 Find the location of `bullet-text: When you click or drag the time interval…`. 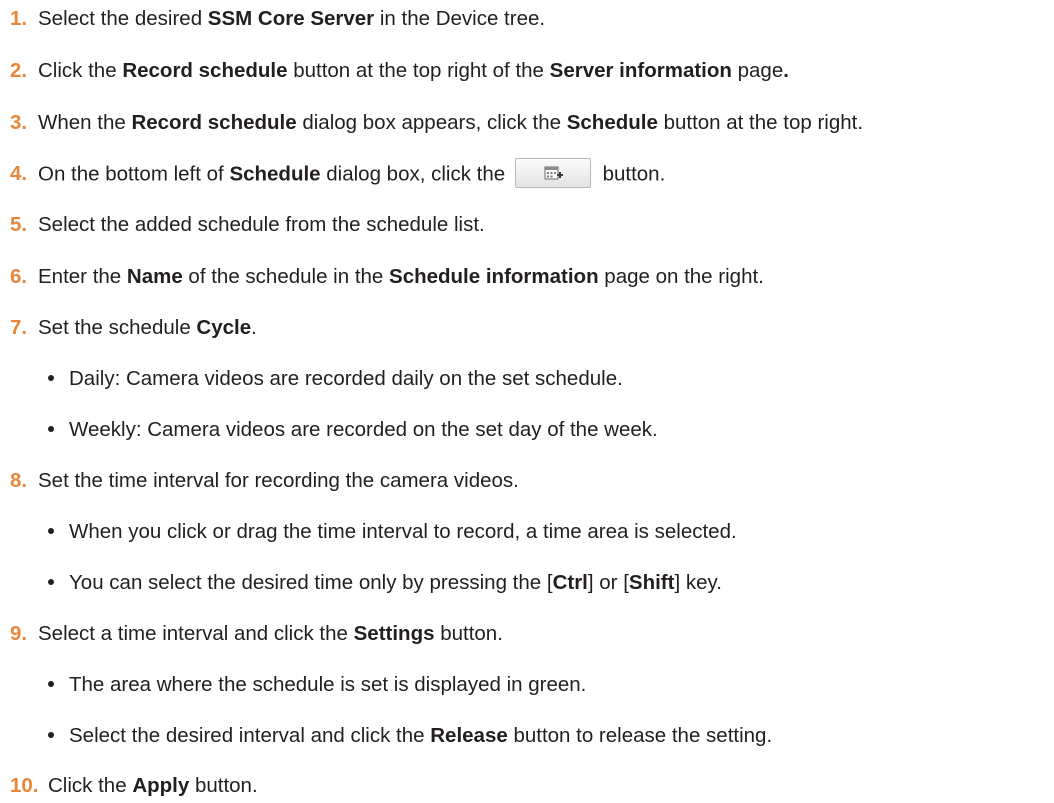

bullet-text: When you click or drag the time interval… is located at coordinates (403, 531).